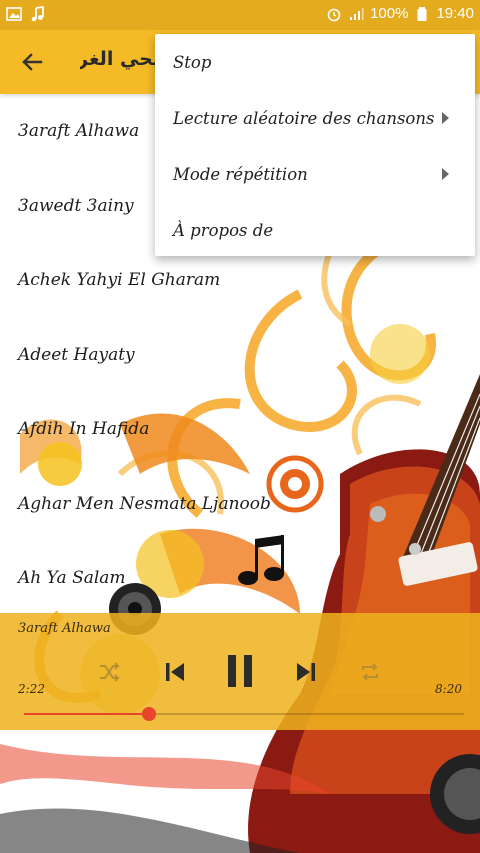 This screenshot has height=853, width=480. I want to click on back-button, so click(32, 62).